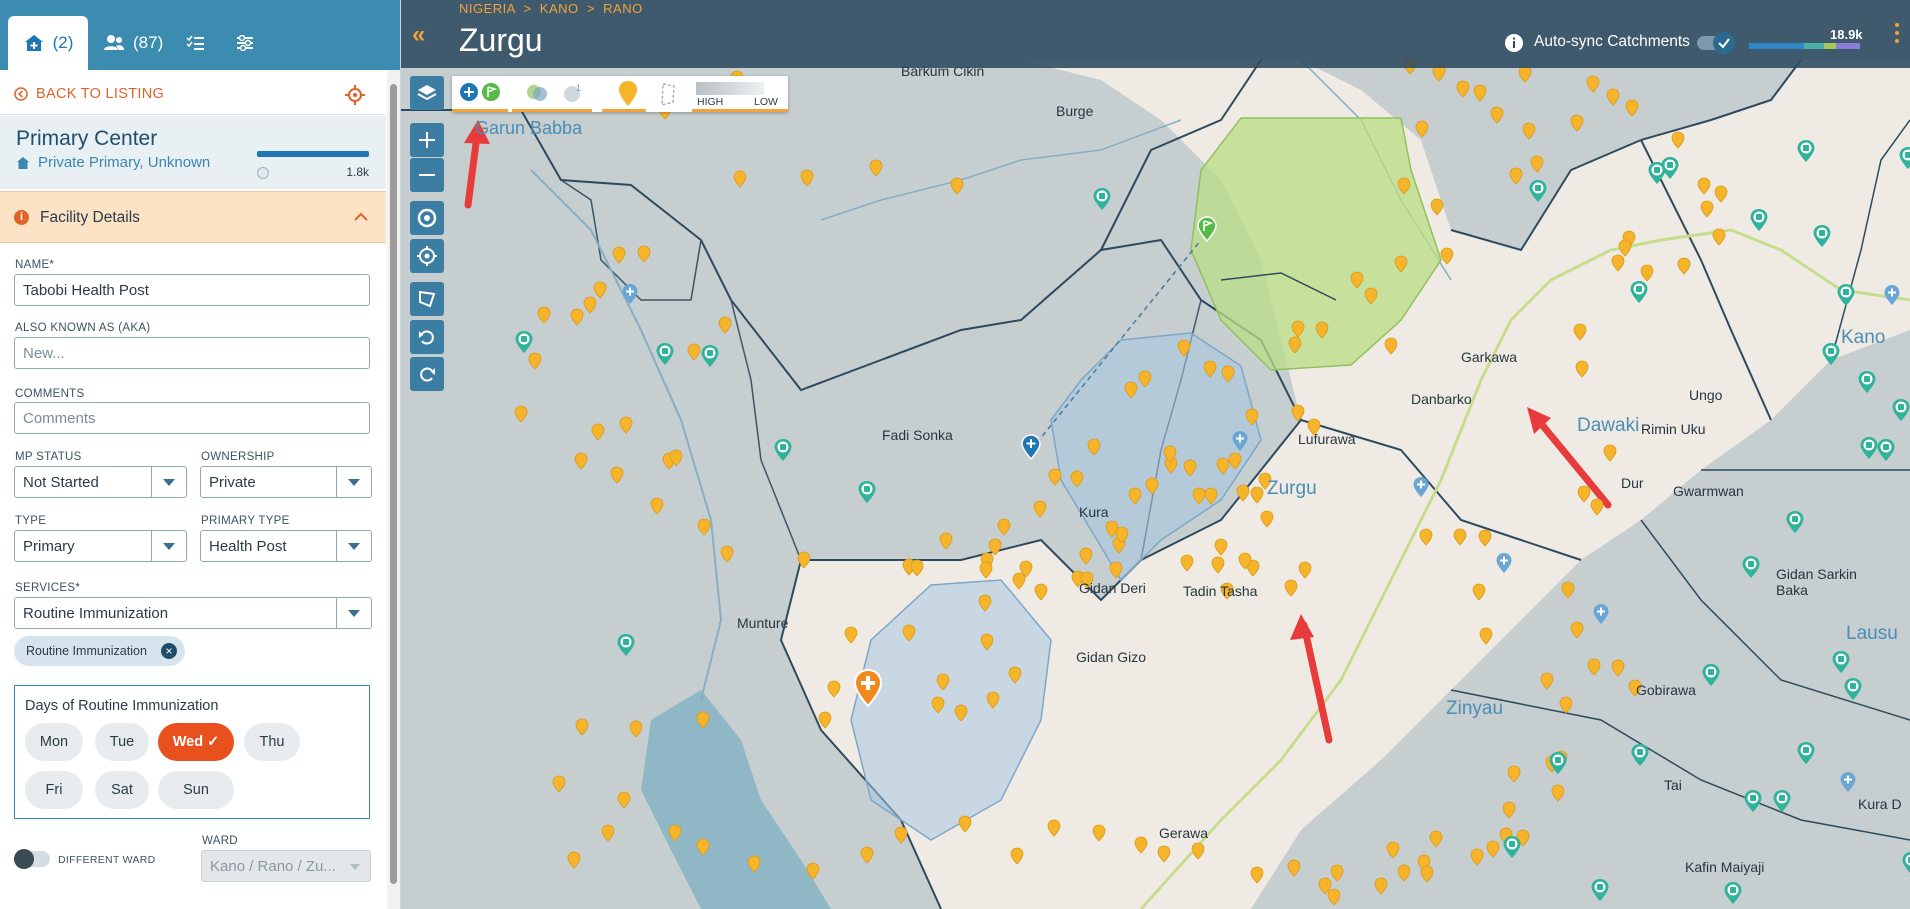  I want to click on reset-view-button, so click(427, 218).